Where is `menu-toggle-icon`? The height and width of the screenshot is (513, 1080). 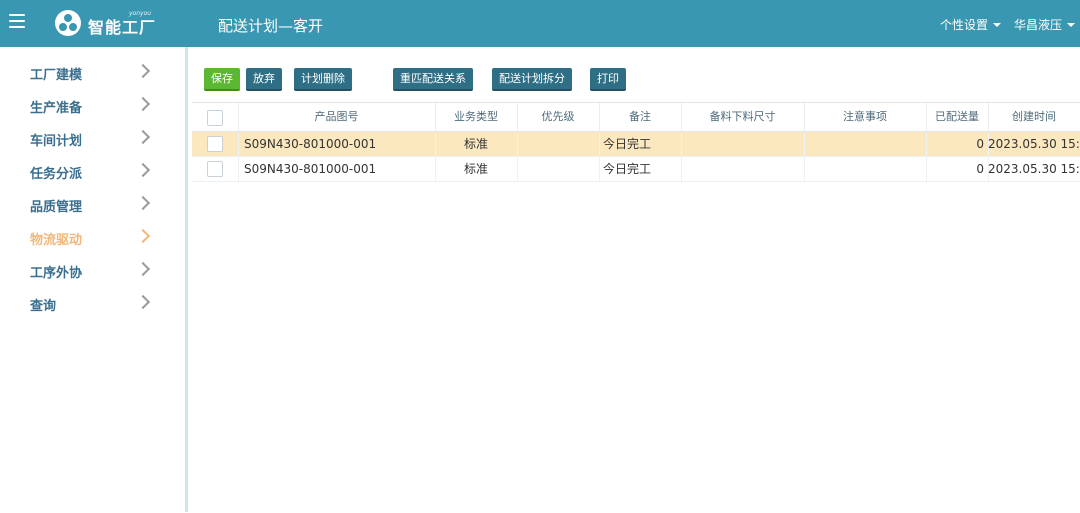
menu-toggle-icon is located at coordinates (17, 21).